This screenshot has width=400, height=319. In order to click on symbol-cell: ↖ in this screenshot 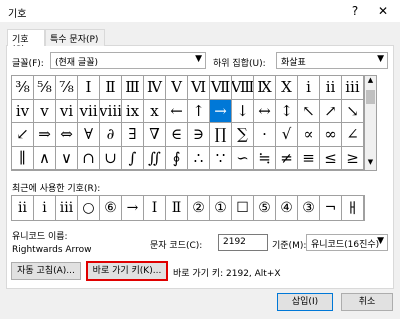, I will do `click(309, 111)`.